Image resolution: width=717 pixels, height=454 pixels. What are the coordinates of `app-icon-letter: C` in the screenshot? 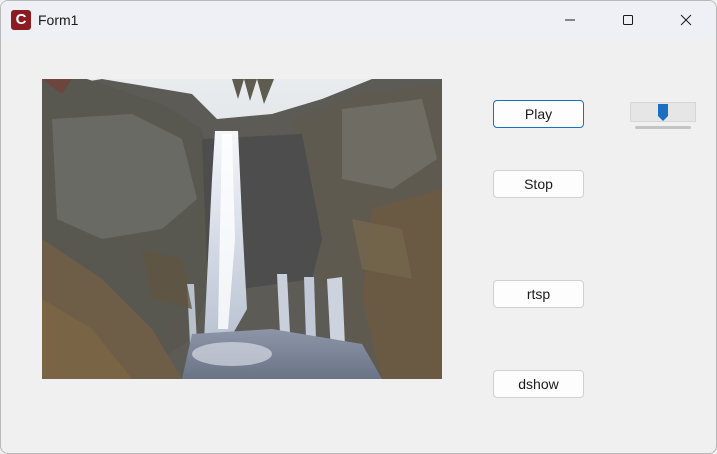 It's located at (21, 19).